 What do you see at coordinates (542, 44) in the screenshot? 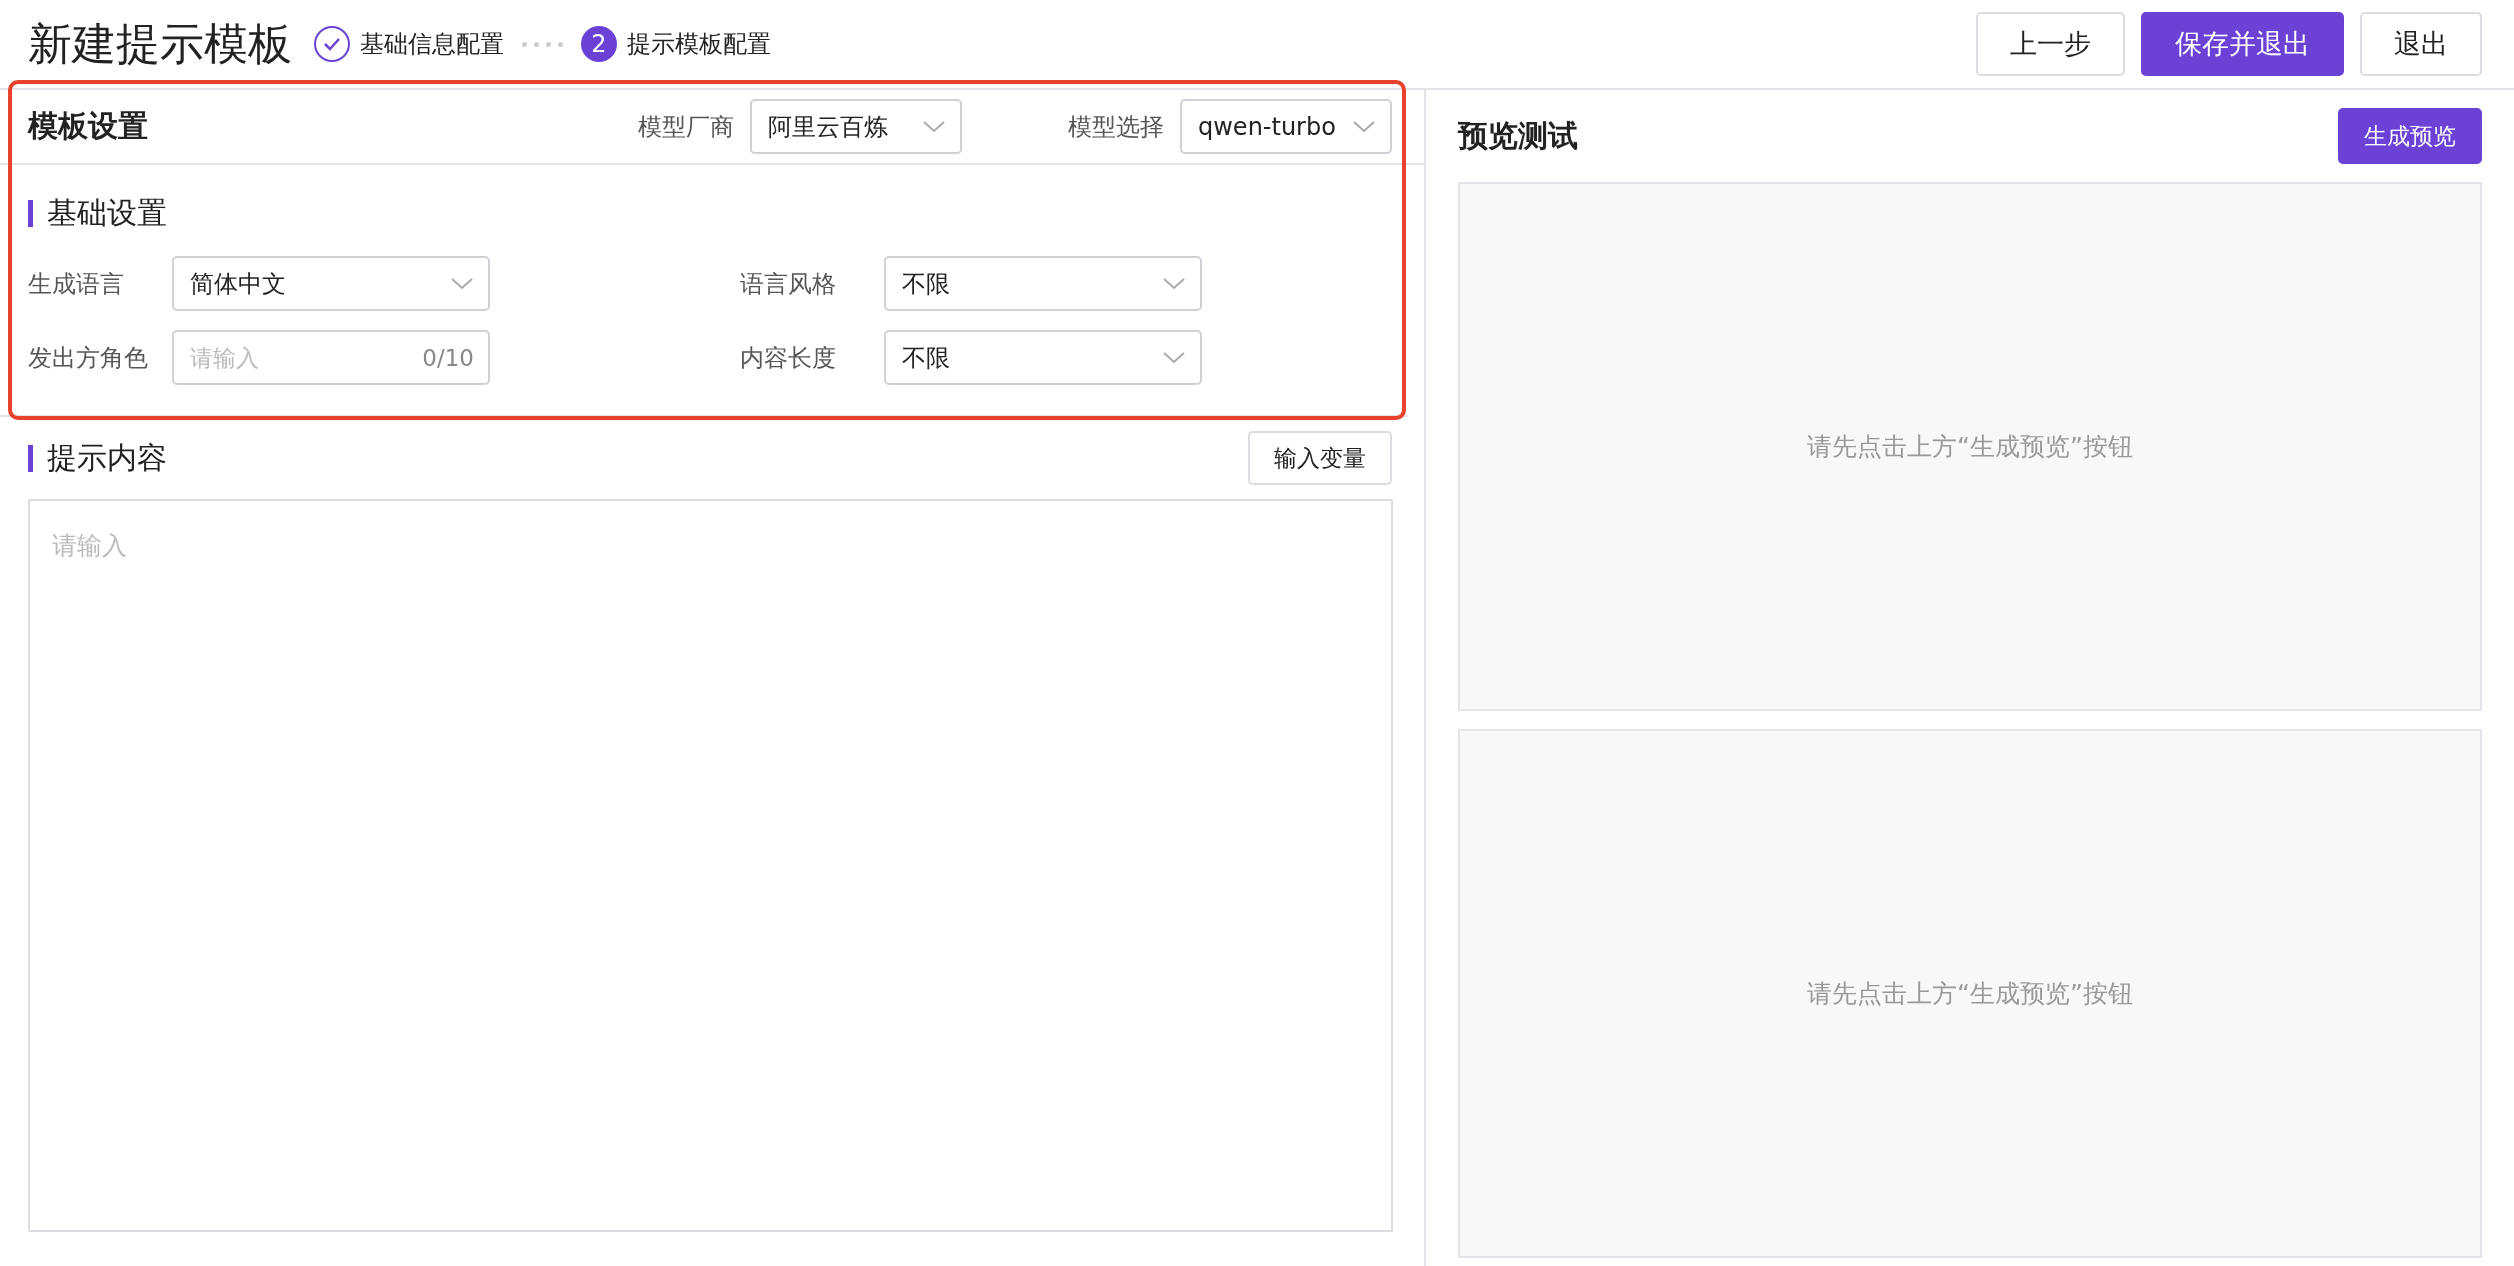
I see `step-connector` at bounding box center [542, 44].